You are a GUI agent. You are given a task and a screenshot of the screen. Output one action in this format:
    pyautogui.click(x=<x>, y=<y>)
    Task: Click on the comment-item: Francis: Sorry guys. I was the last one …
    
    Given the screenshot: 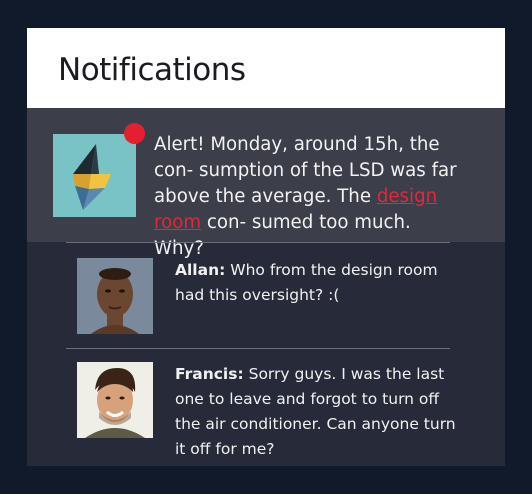 What is the action you would take?
    pyautogui.click(x=272, y=412)
    